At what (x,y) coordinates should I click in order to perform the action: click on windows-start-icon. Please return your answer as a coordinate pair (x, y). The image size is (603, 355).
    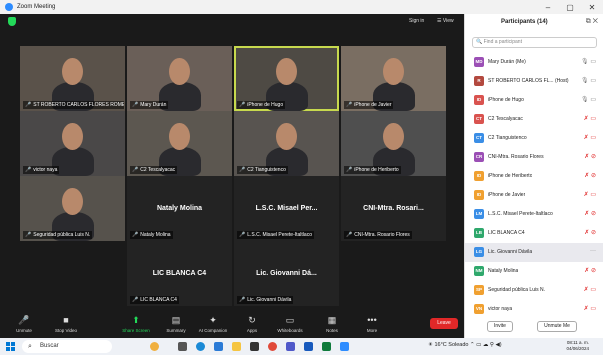
    Looking at the image, I should click on (10, 346).